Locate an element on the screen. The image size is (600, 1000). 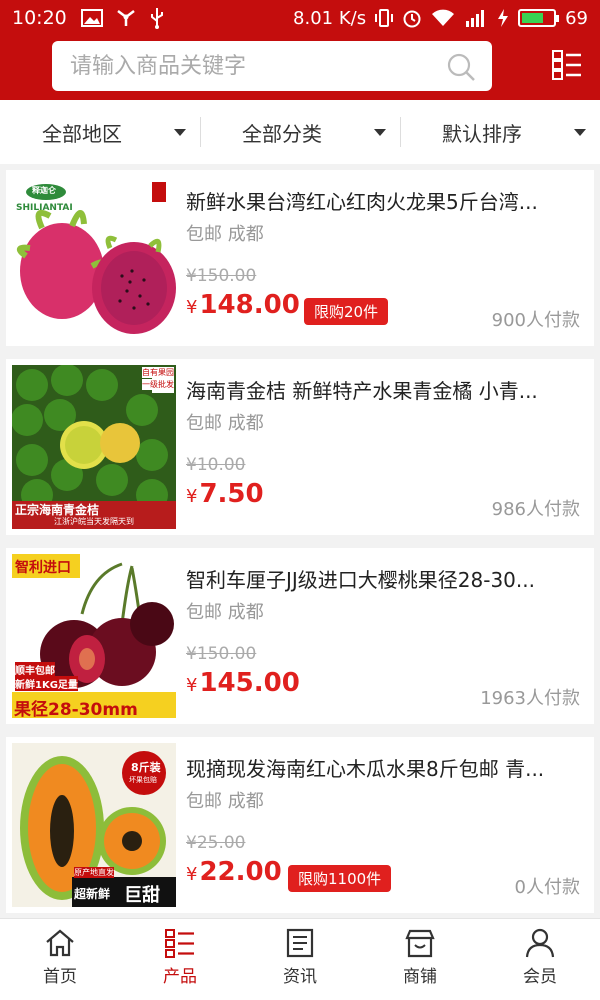
badge-text: 坏果包赔 is located at coordinates (143, 780).